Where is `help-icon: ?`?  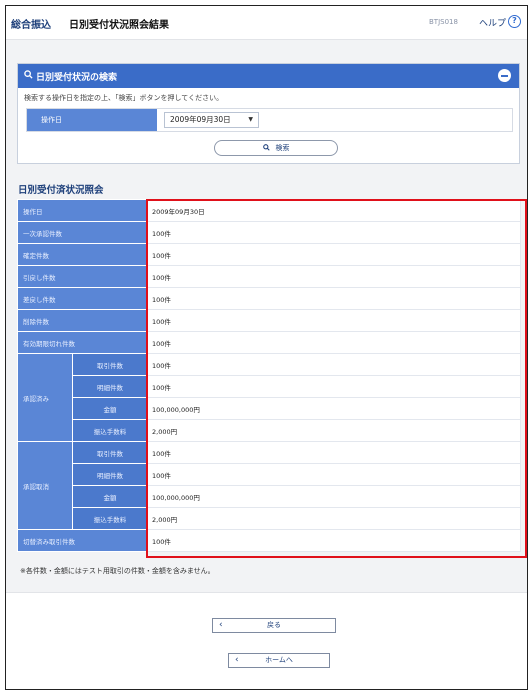
help-icon: ? is located at coordinates (514, 21).